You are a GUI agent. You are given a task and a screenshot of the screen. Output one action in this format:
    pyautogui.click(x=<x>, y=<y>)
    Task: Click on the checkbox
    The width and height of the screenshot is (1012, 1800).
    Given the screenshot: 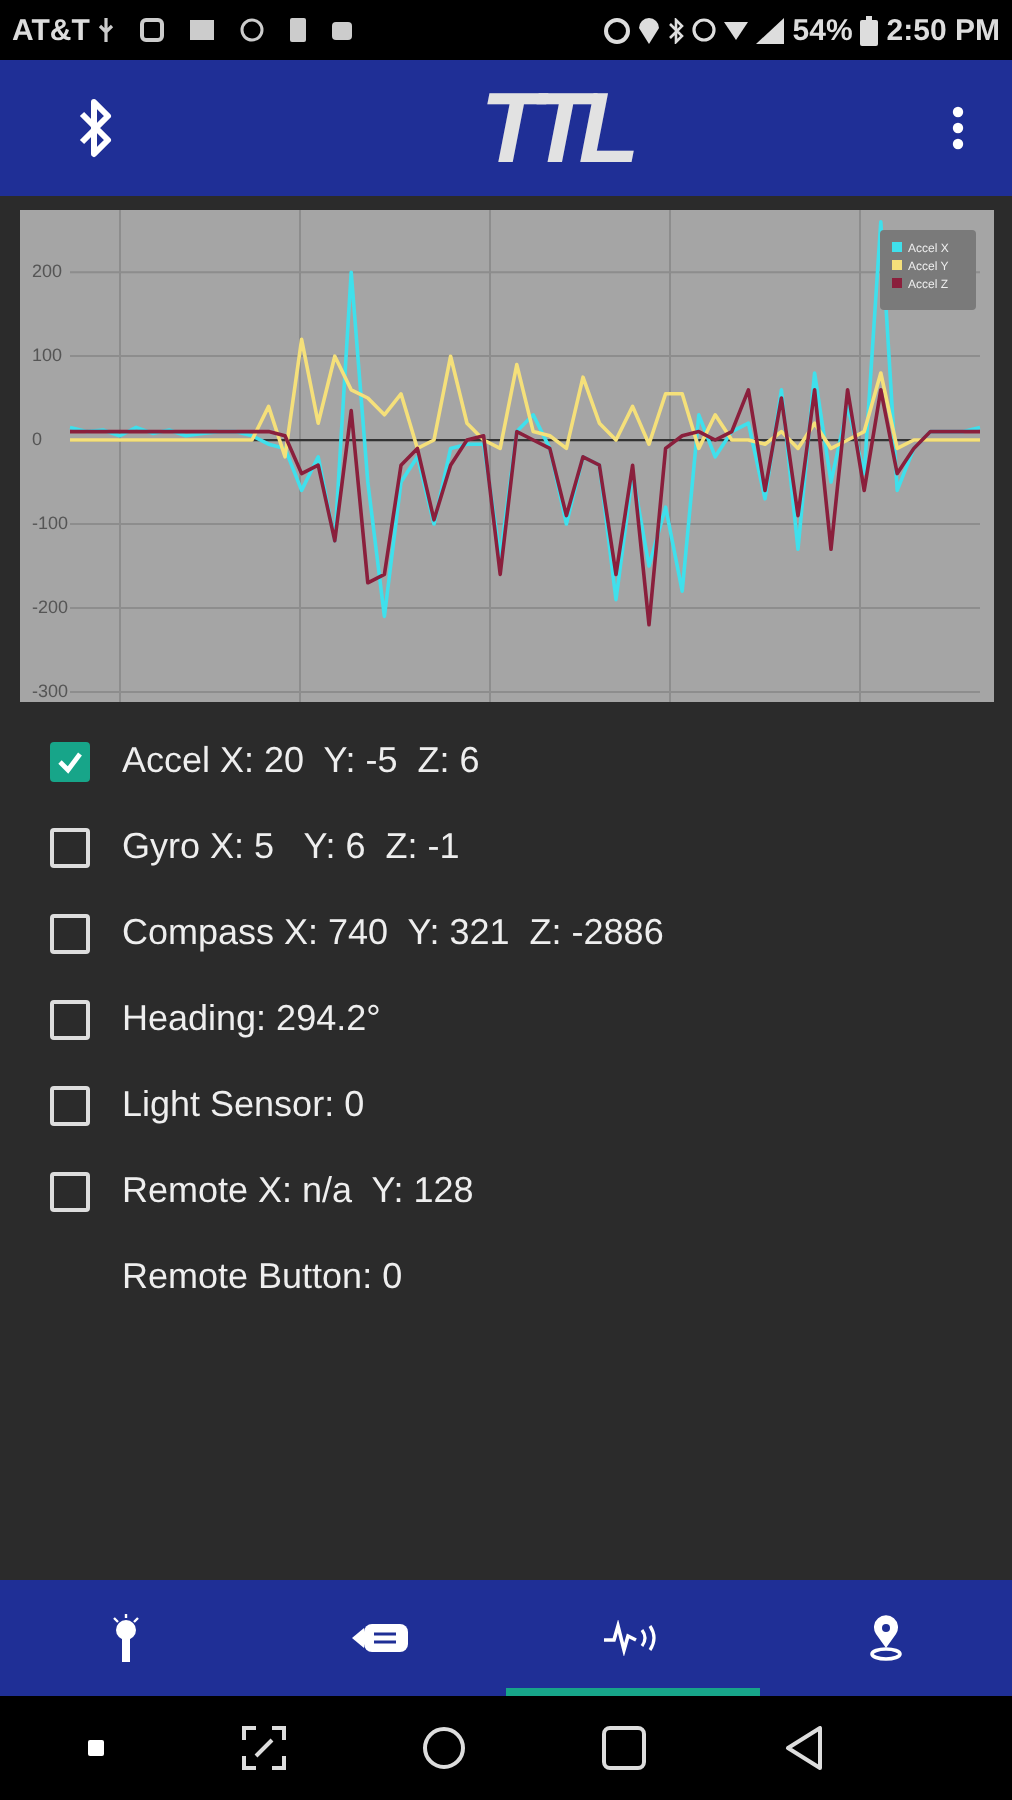 What is the action you would take?
    pyautogui.click(x=70, y=761)
    